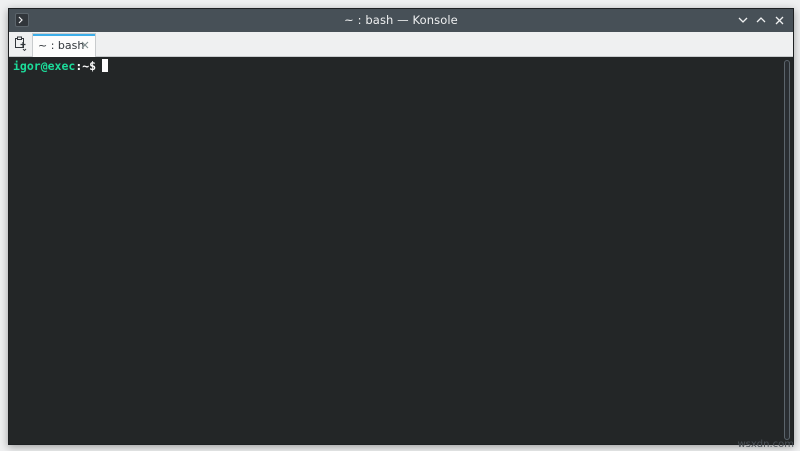  Describe the element at coordinates (105, 65) in the screenshot. I see `text-cursor` at that location.